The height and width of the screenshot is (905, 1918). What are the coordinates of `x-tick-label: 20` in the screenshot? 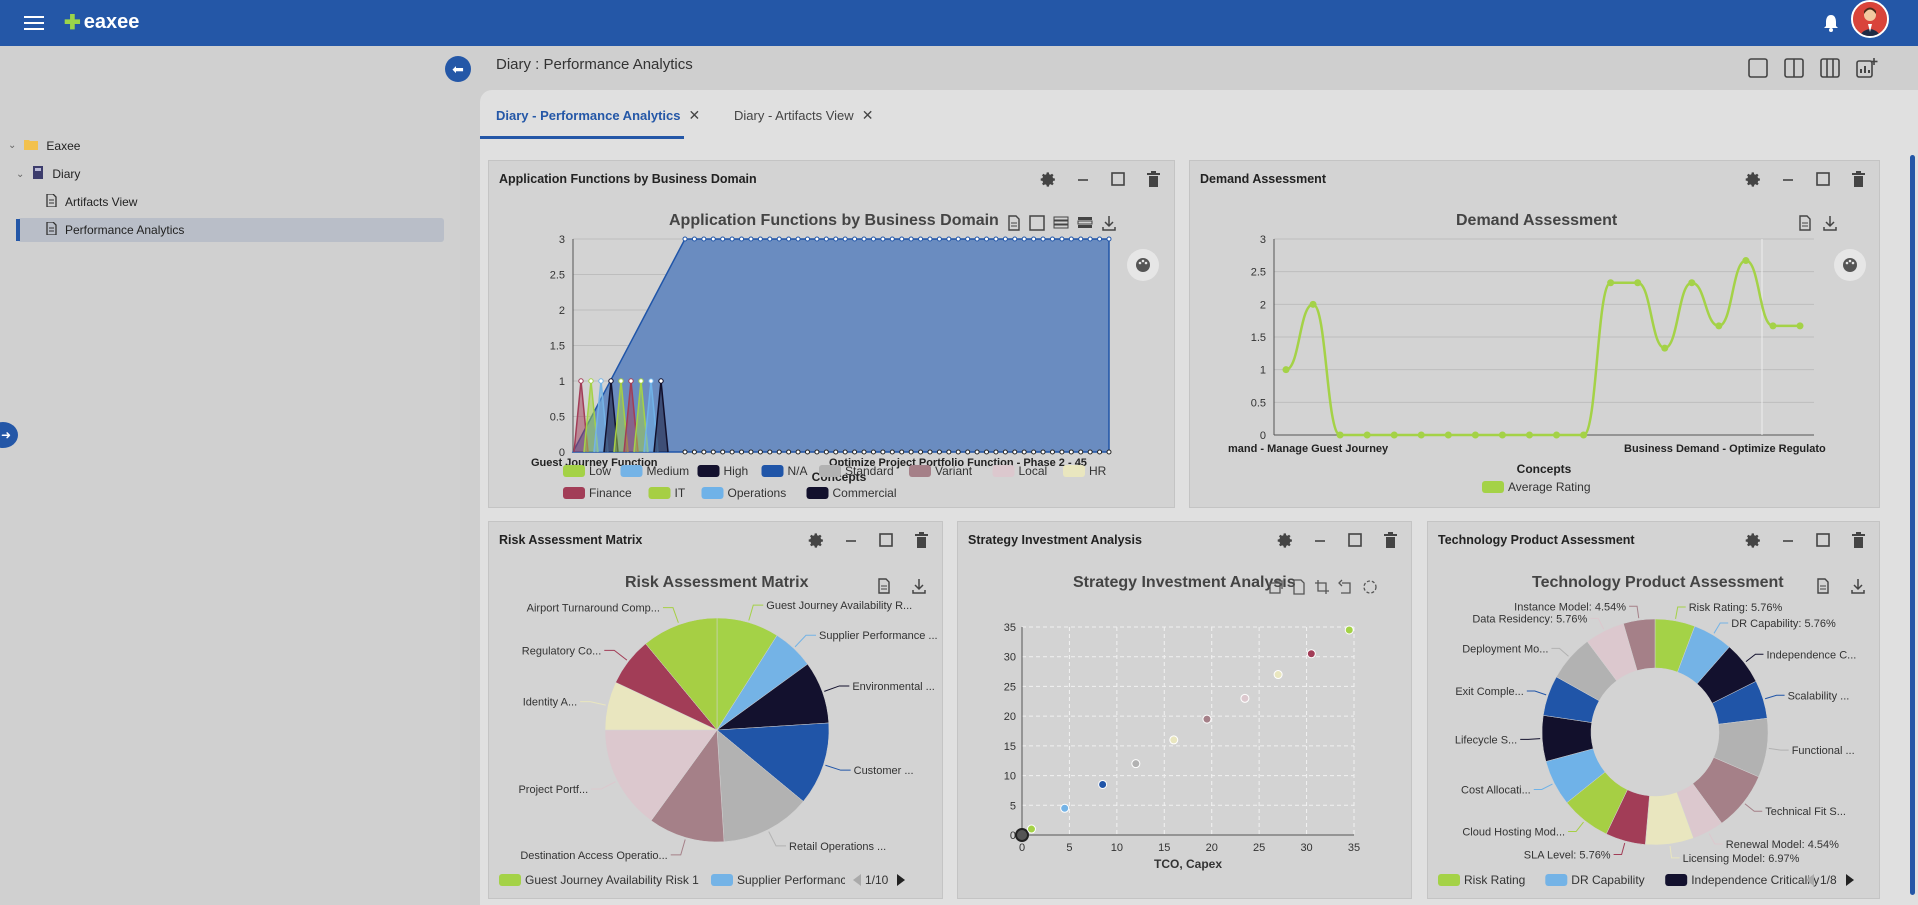 It's located at (1212, 848).